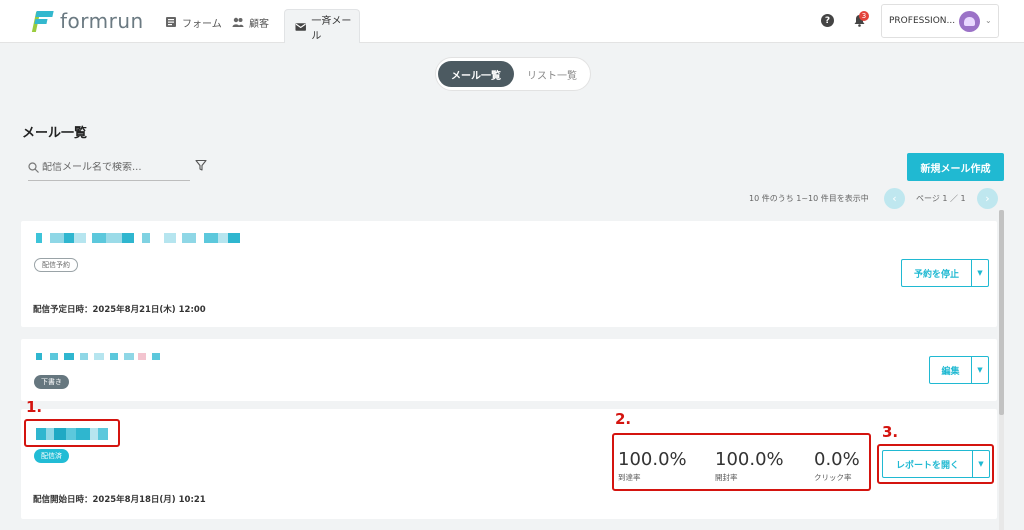  Describe the element at coordinates (112, 167) in the screenshot. I see `search-input` at that location.